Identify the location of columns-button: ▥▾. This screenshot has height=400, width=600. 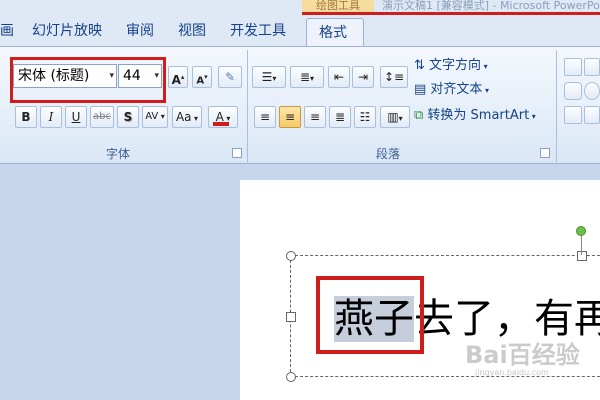
(395, 117).